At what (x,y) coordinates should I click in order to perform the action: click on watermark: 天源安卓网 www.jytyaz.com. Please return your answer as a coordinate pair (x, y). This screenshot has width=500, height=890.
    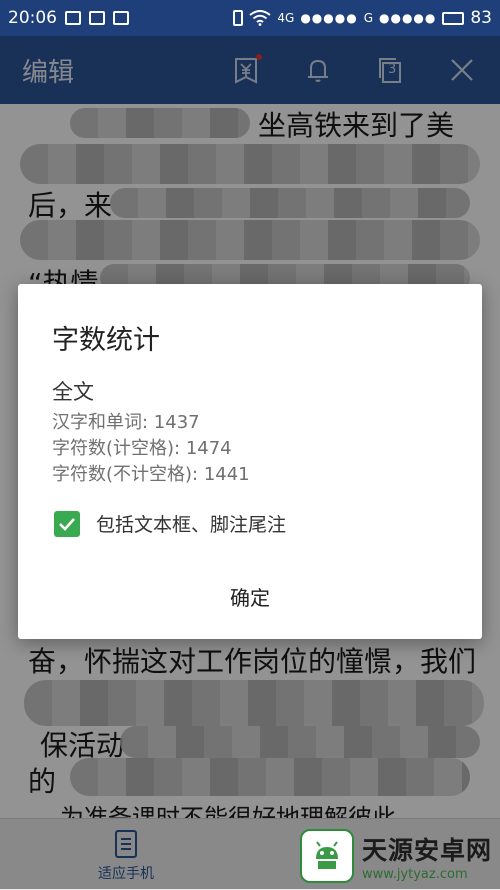
    Looking at the image, I should click on (395, 856).